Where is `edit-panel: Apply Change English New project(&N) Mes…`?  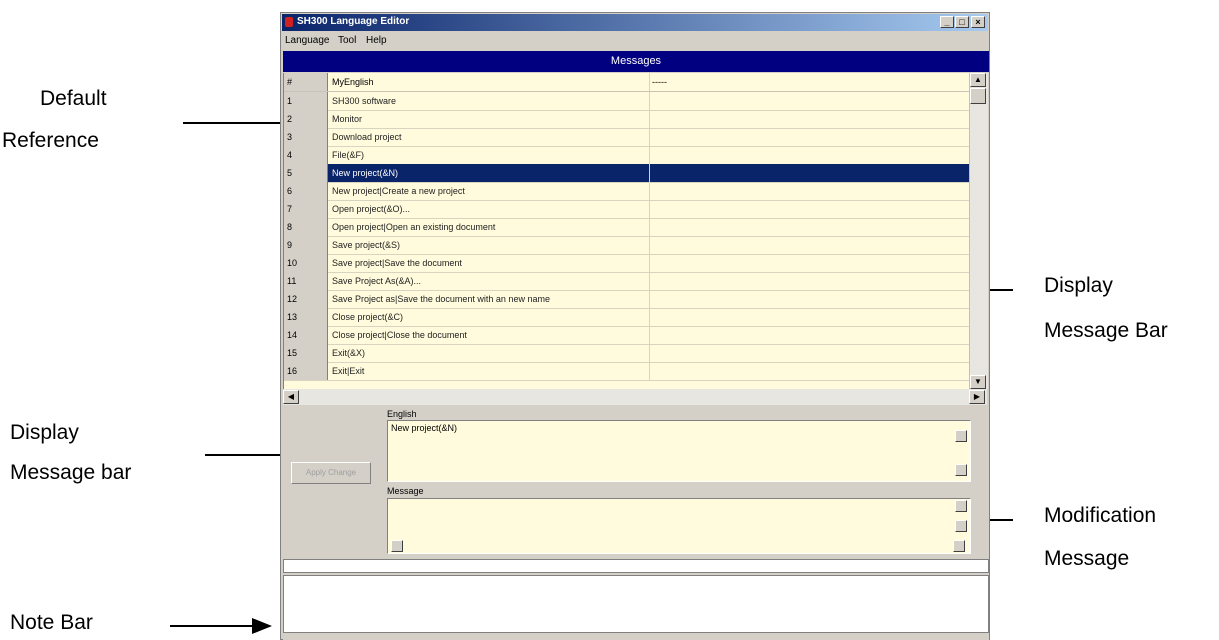 edit-panel: Apply Change English New project(&N) Mes… is located at coordinates (636, 482).